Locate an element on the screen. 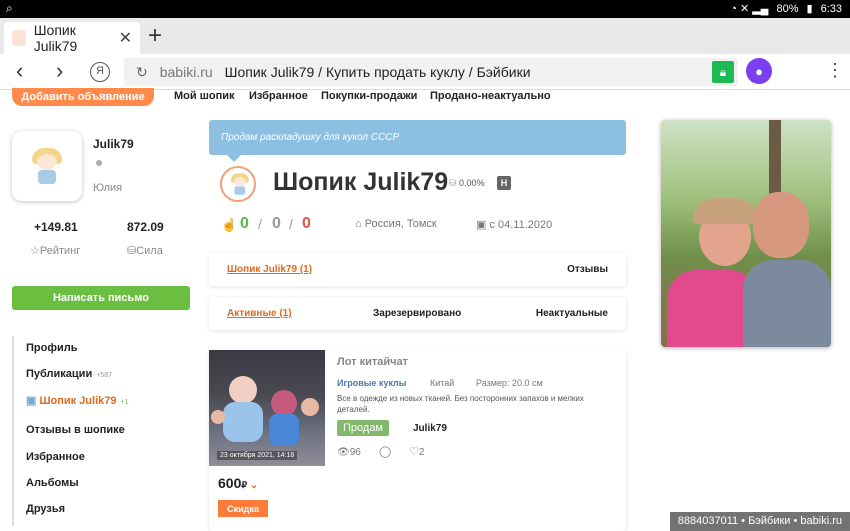  watermark: 8884037011 • Бэйбики • babiki.ru is located at coordinates (759, 521).